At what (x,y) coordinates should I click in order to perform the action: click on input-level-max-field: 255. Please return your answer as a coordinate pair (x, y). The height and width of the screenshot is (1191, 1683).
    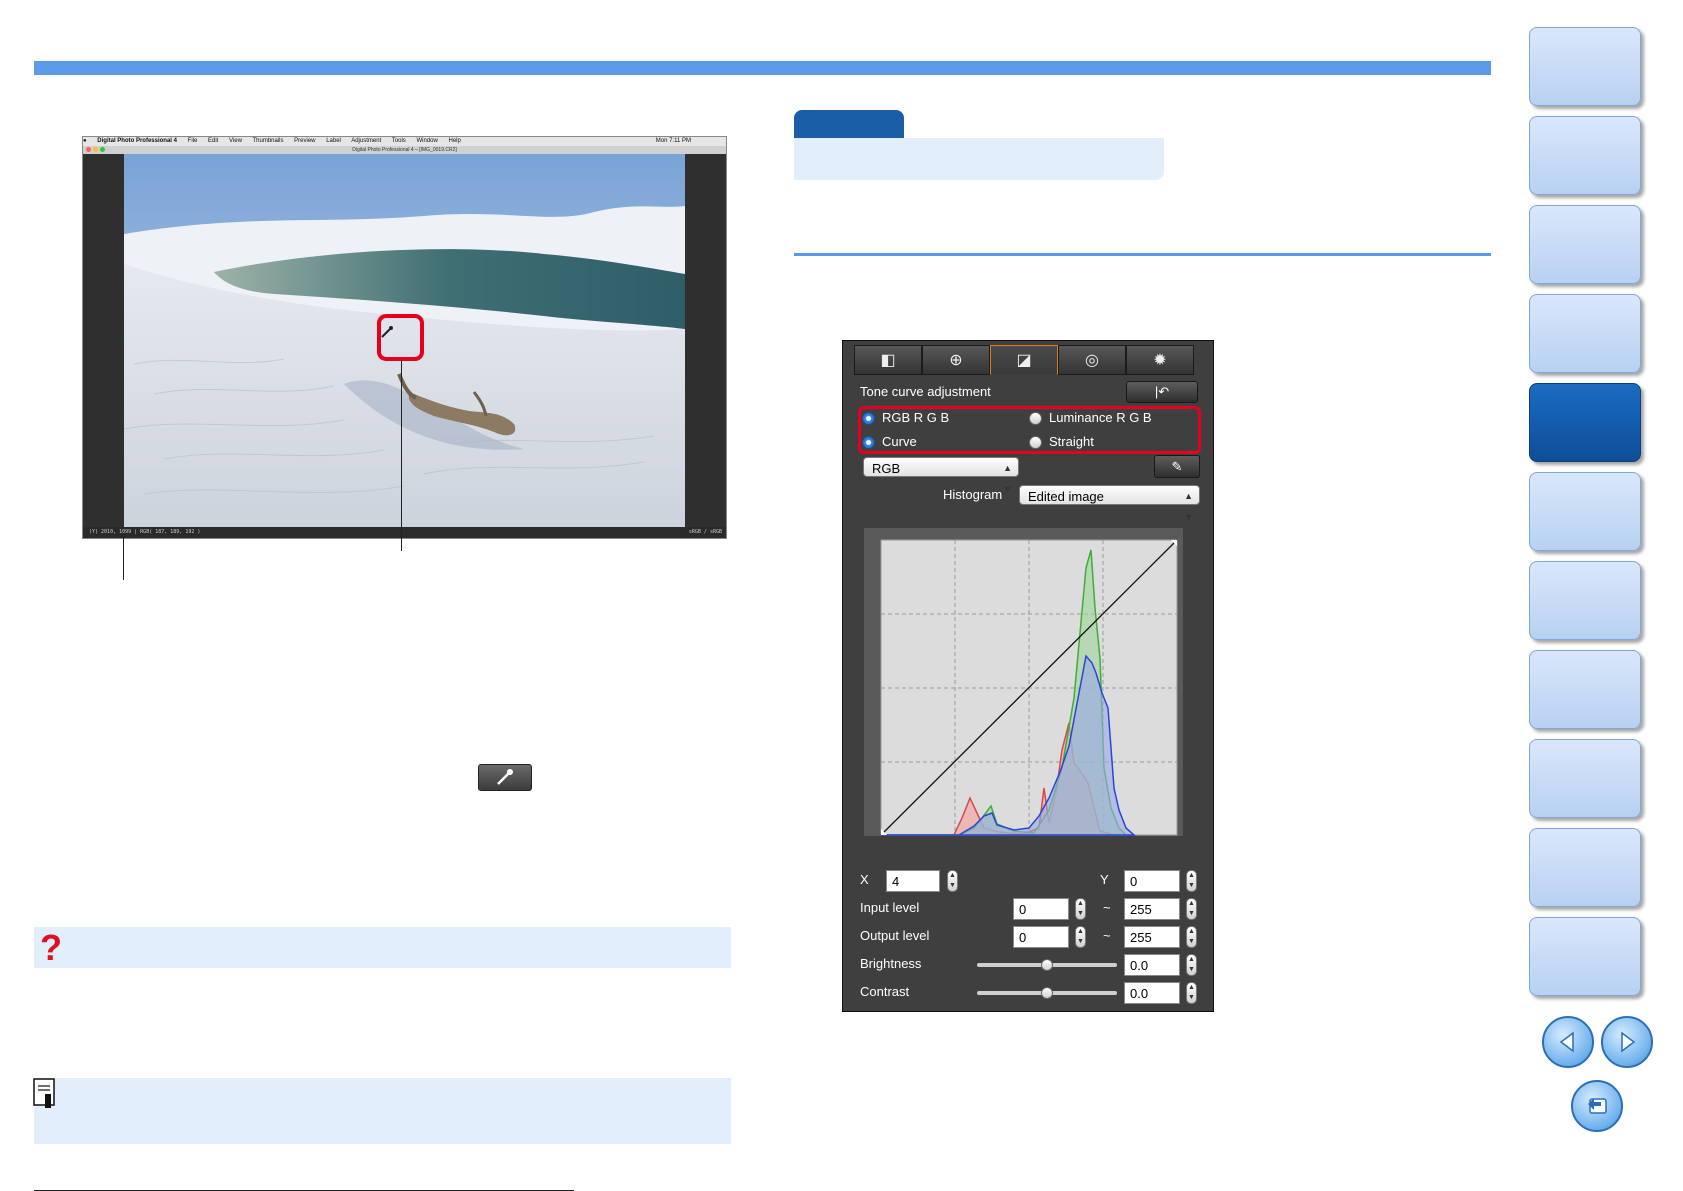
    Looking at the image, I should click on (1152, 909).